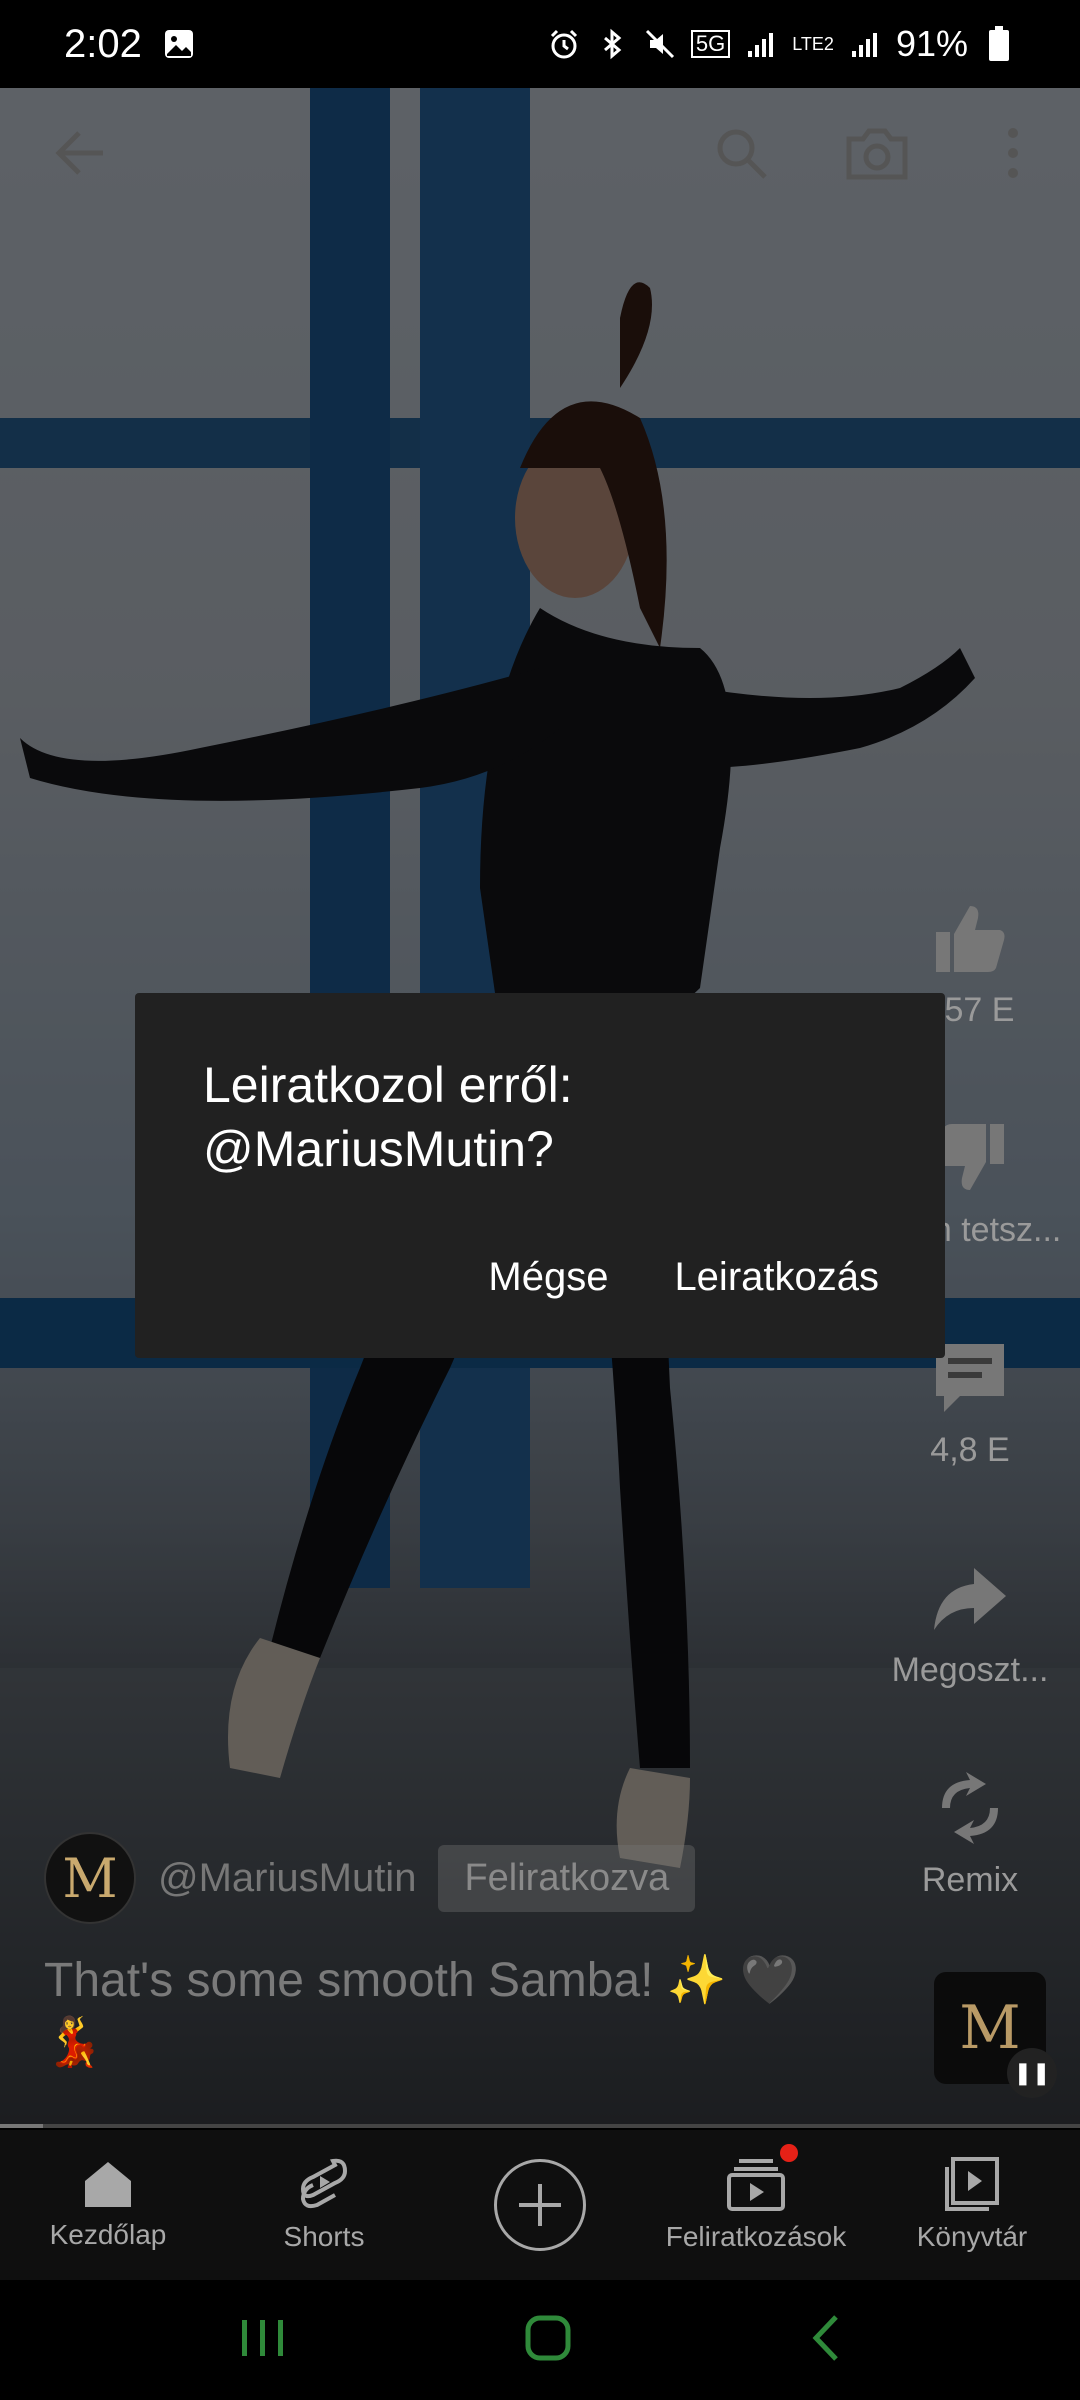 This screenshot has height=2400, width=1080. I want to click on lte-label: LTE2, so click(813, 44).